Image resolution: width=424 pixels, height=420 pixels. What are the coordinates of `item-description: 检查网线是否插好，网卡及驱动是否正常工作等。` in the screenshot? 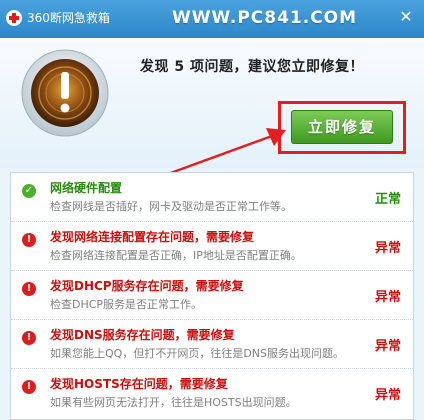 It's located at (171, 206).